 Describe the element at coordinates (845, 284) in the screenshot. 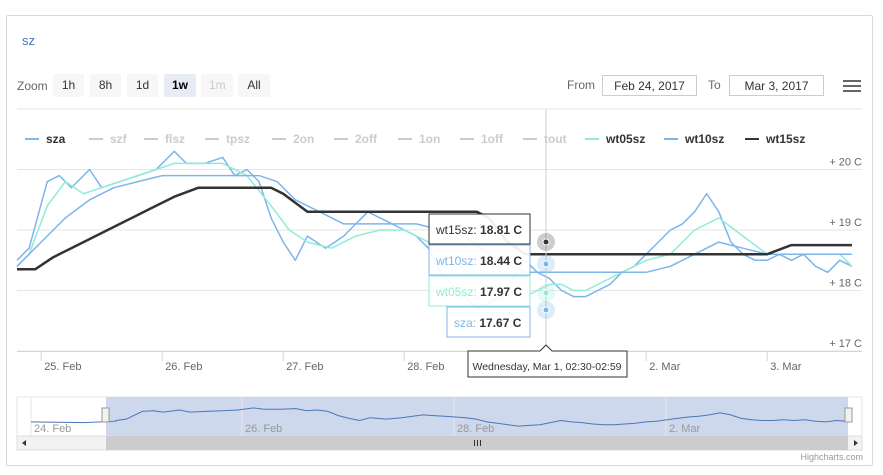

I see `y-tick-label: + 18 C` at that location.